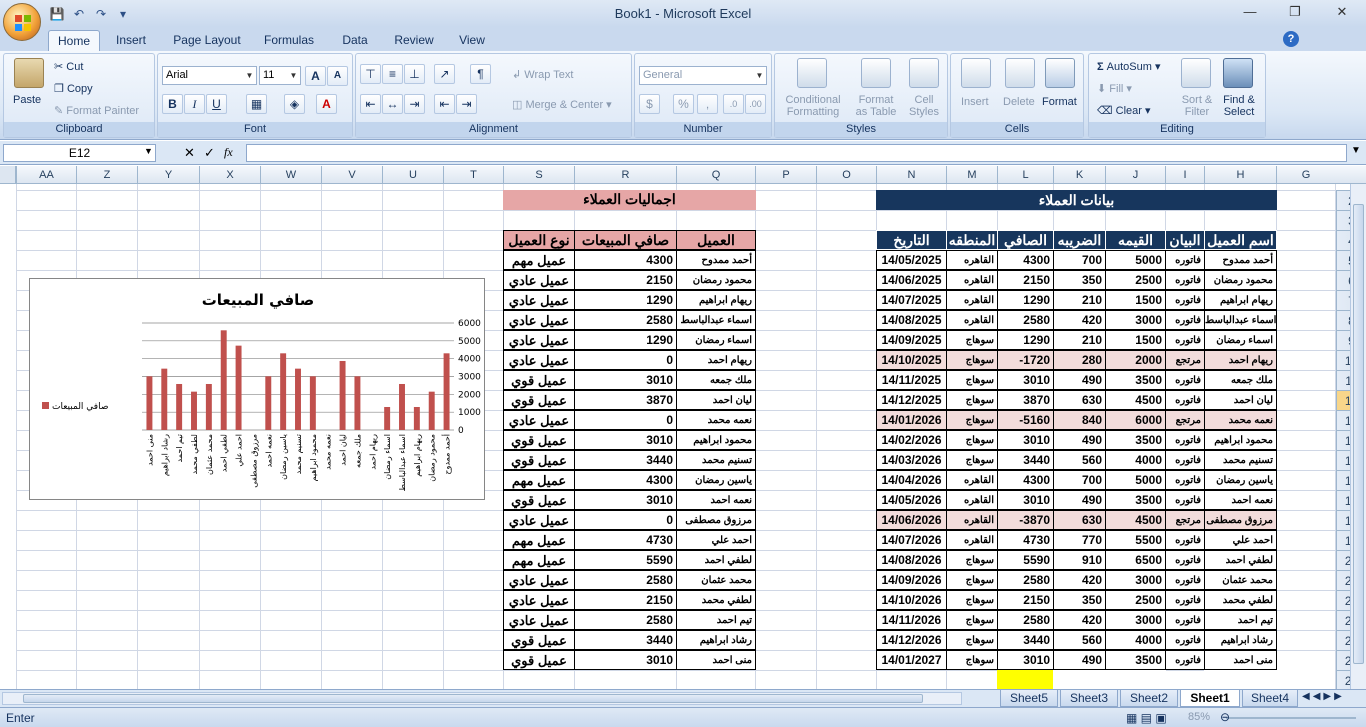 The image size is (1366, 727). I want to click on increase-indent-icon: ⇥, so click(466, 104).